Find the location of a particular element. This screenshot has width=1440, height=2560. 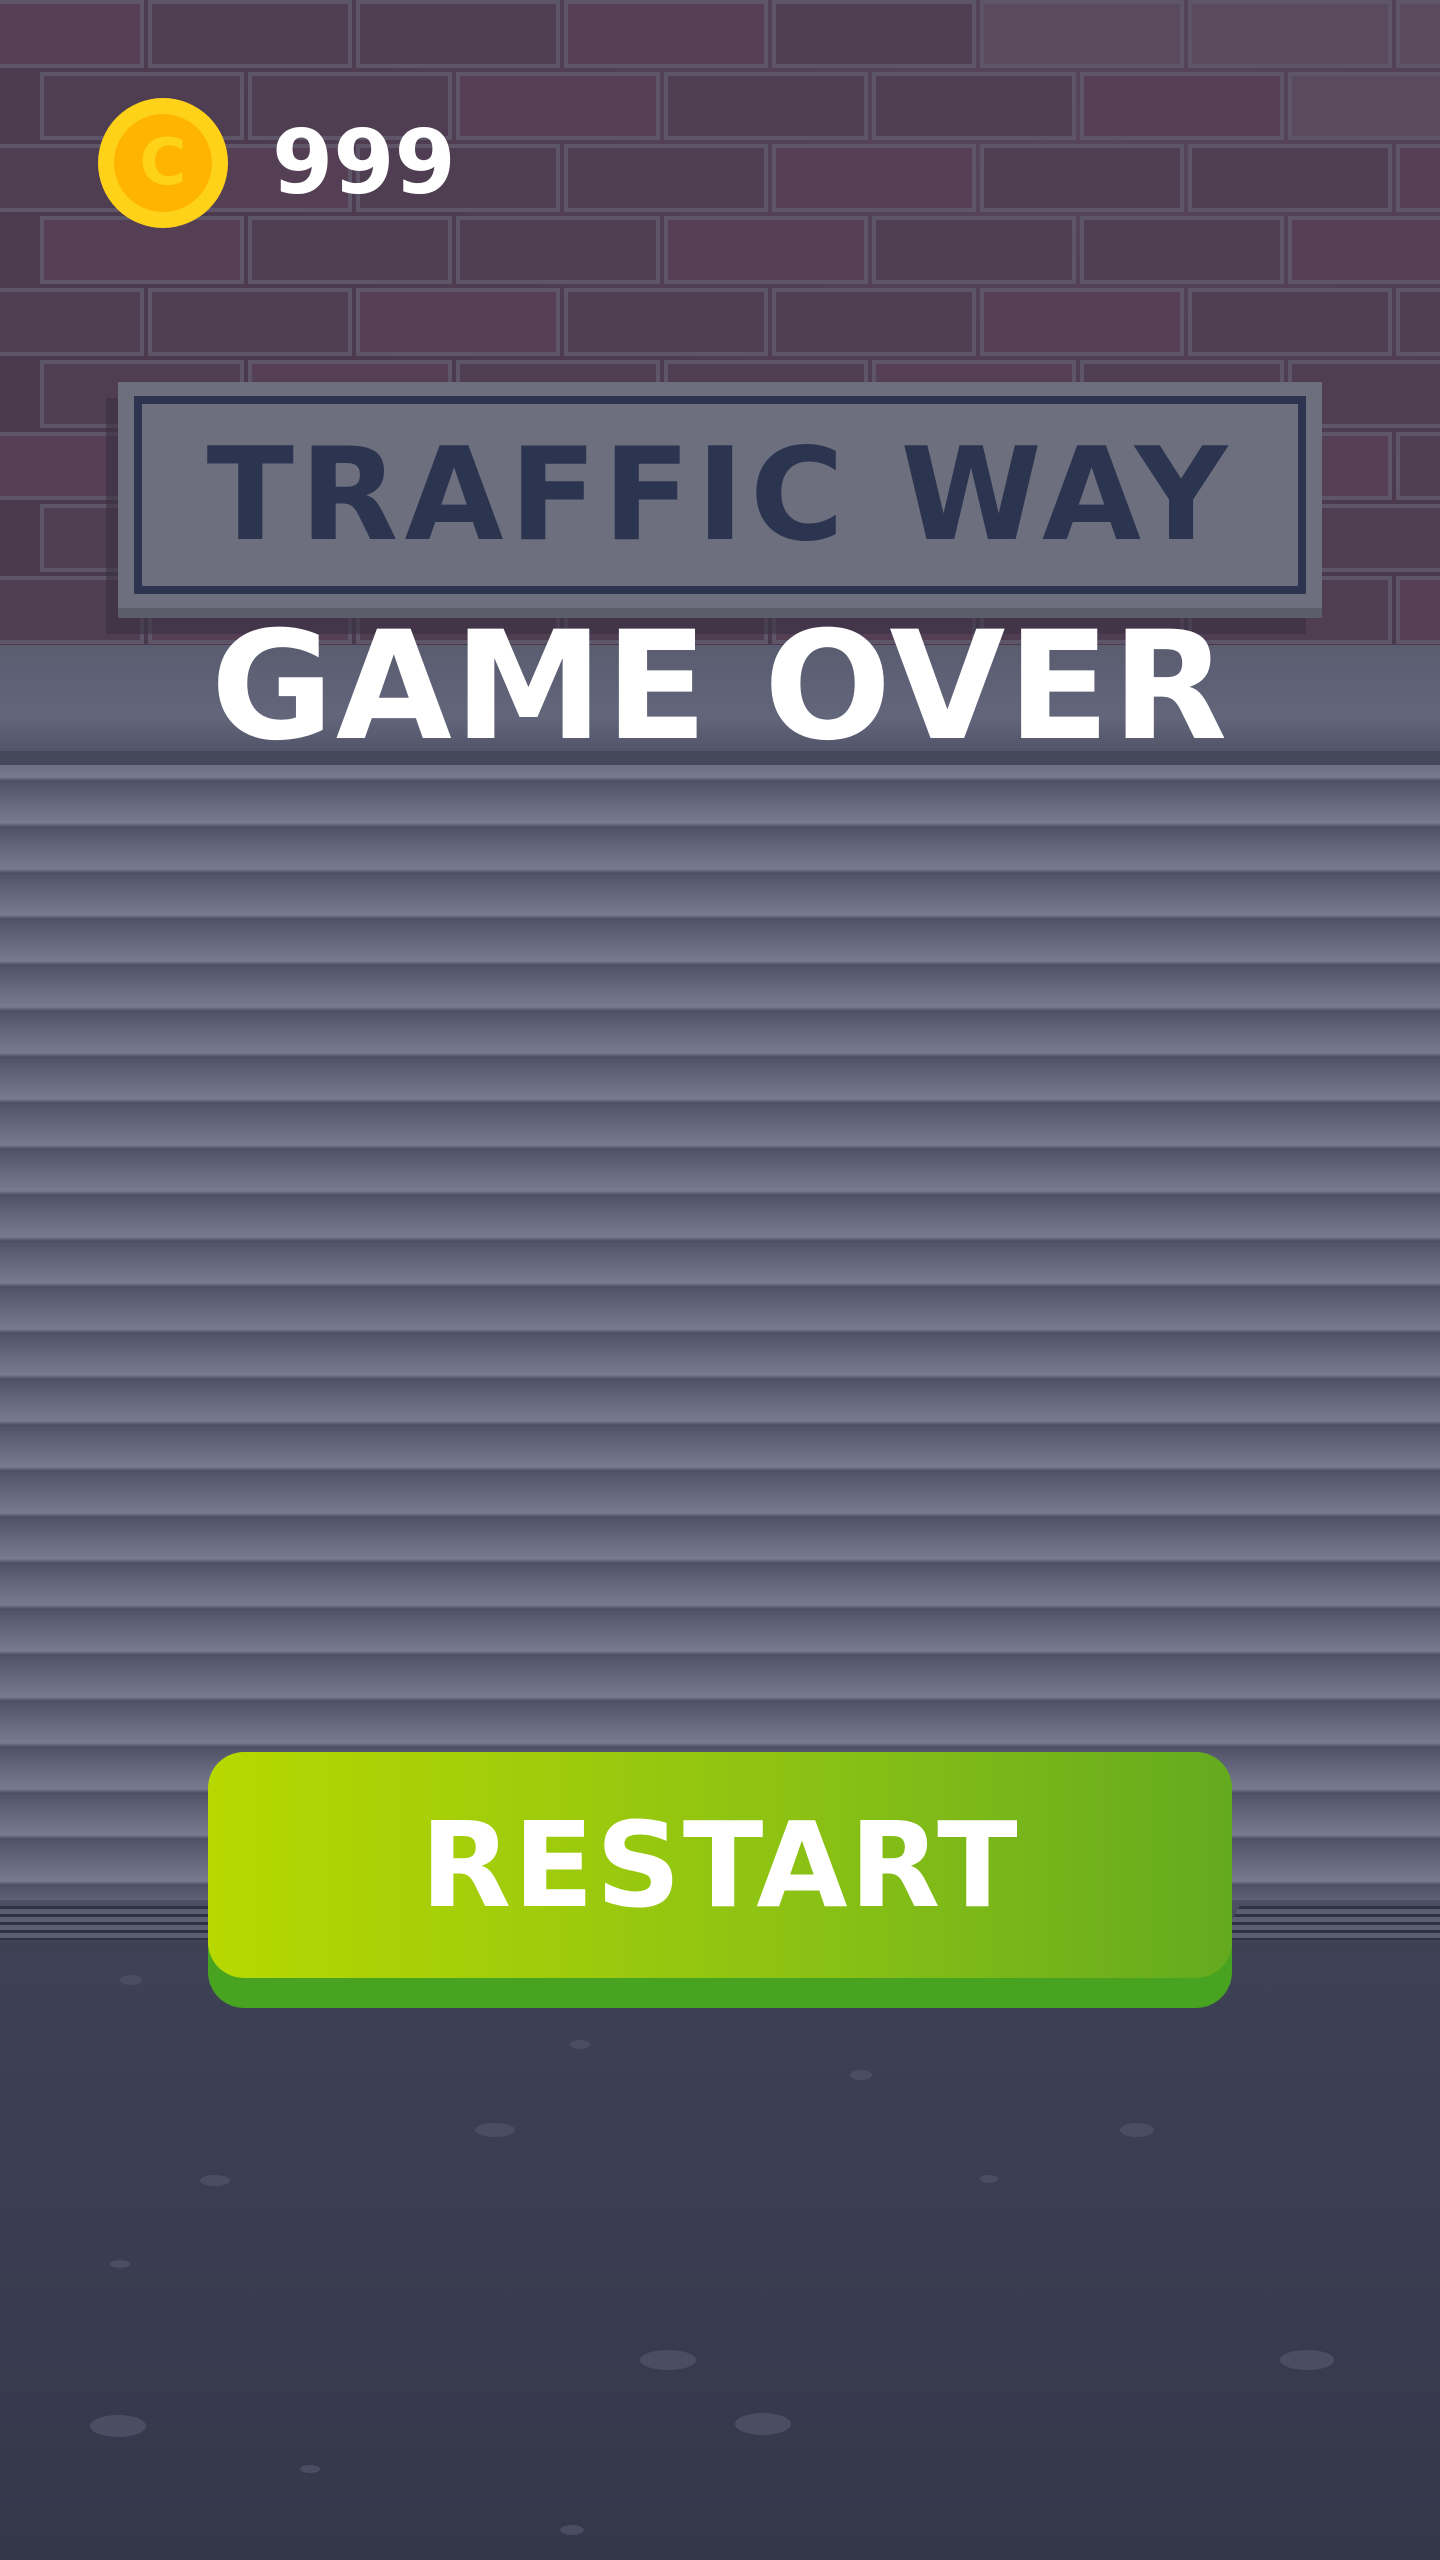

coin-icon: C is located at coordinates (163, 163).